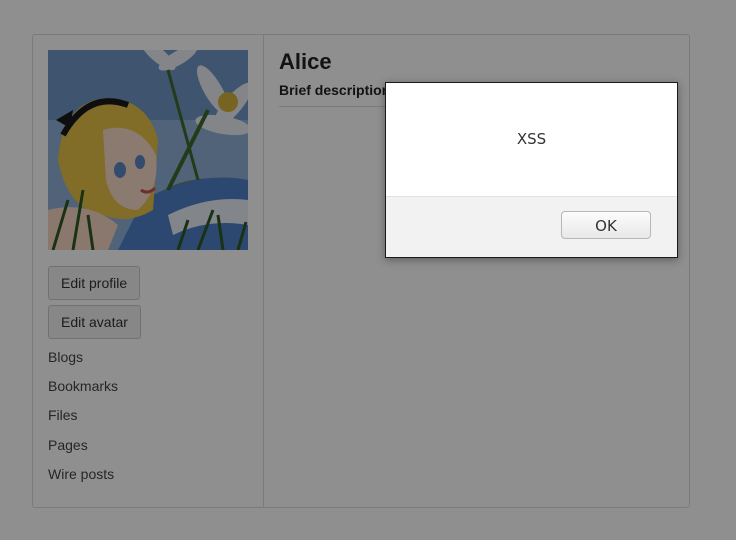 The height and width of the screenshot is (540, 736). I want to click on alert-dialog: XSS OK, so click(531, 170).